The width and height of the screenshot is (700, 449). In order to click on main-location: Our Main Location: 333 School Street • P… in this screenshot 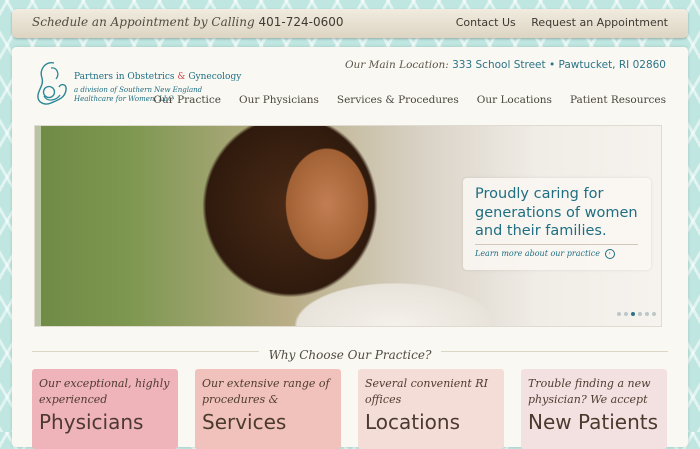, I will do `click(505, 65)`.